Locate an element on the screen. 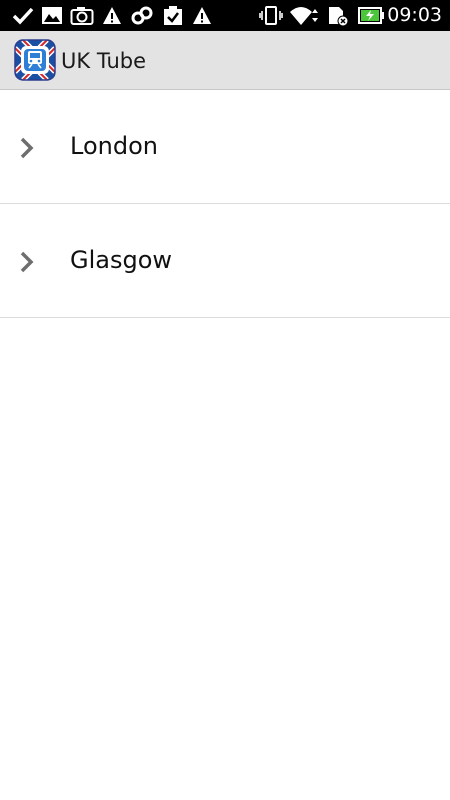  status-clock: 09:03 is located at coordinates (414, 15).